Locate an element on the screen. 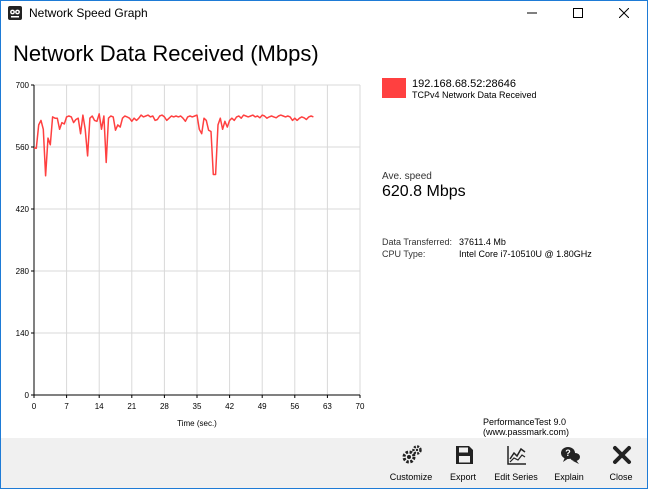 The height and width of the screenshot is (489, 648). gears-icon is located at coordinates (412, 454).